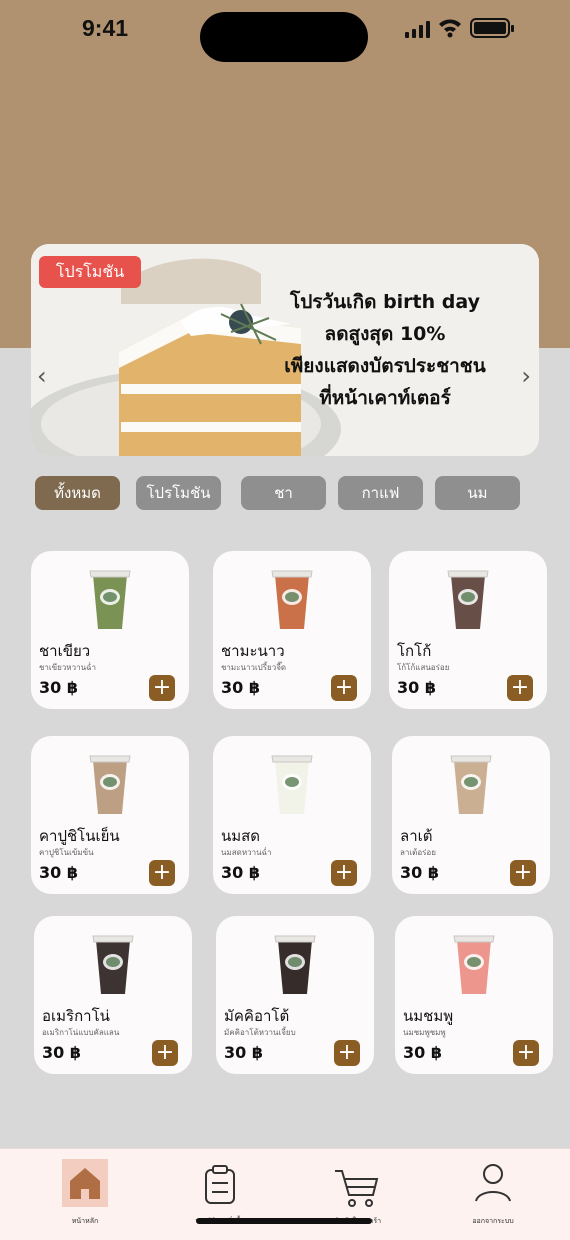 The image size is (570, 1240). Describe the element at coordinates (284, 1221) in the screenshot. I see `home-indicator` at that location.